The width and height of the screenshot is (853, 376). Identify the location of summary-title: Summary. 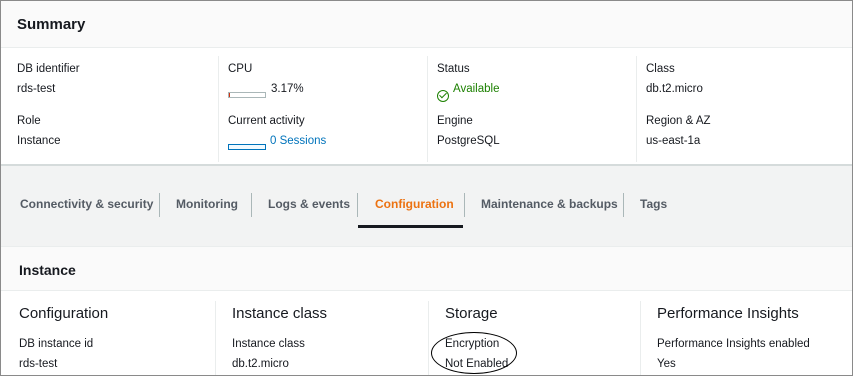
(51, 24).